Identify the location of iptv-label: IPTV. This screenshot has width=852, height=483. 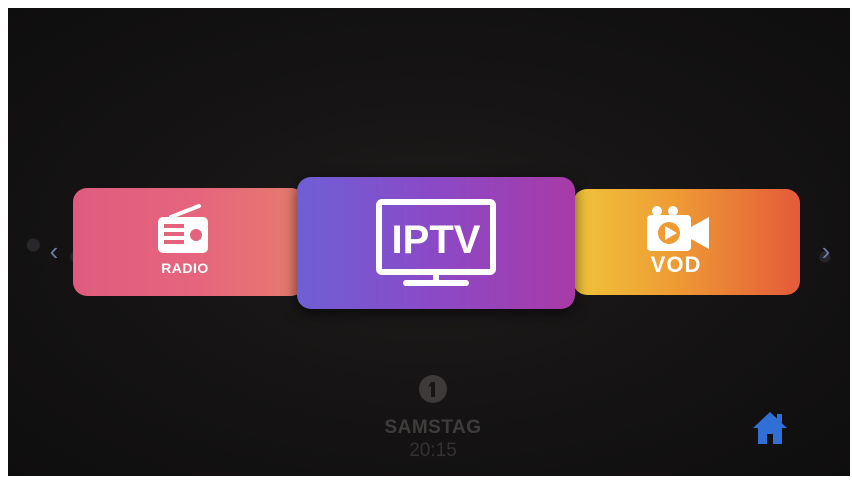
(436, 240).